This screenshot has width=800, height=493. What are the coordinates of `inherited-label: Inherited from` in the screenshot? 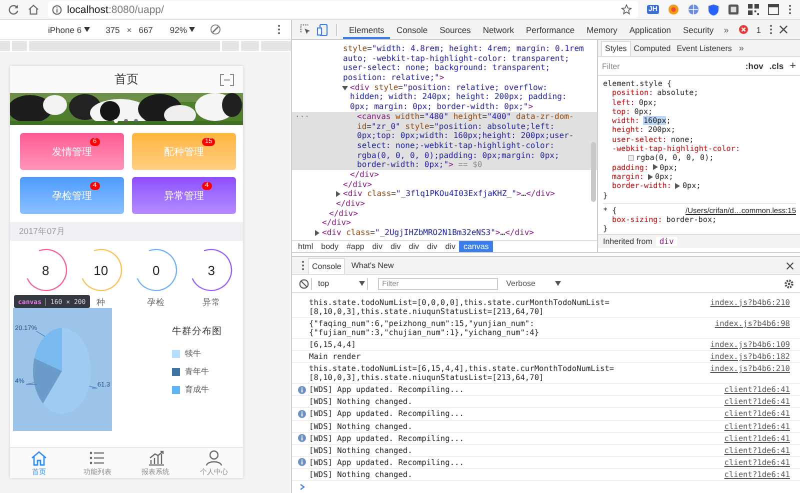 It's located at (627, 241).